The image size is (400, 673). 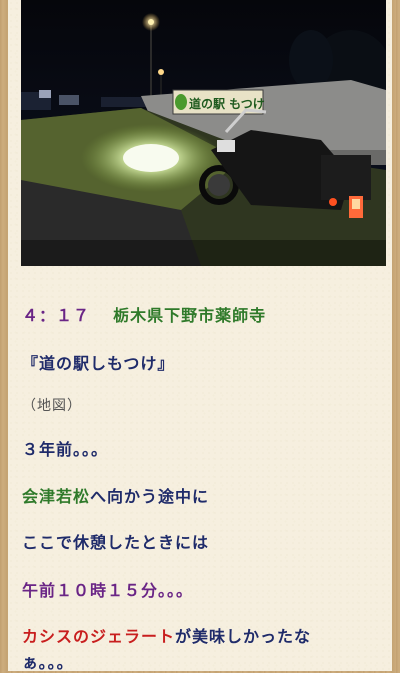 What do you see at coordinates (150, 496) in the screenshot?
I see `line-aizu-rest: へ向かう途中に` at bounding box center [150, 496].